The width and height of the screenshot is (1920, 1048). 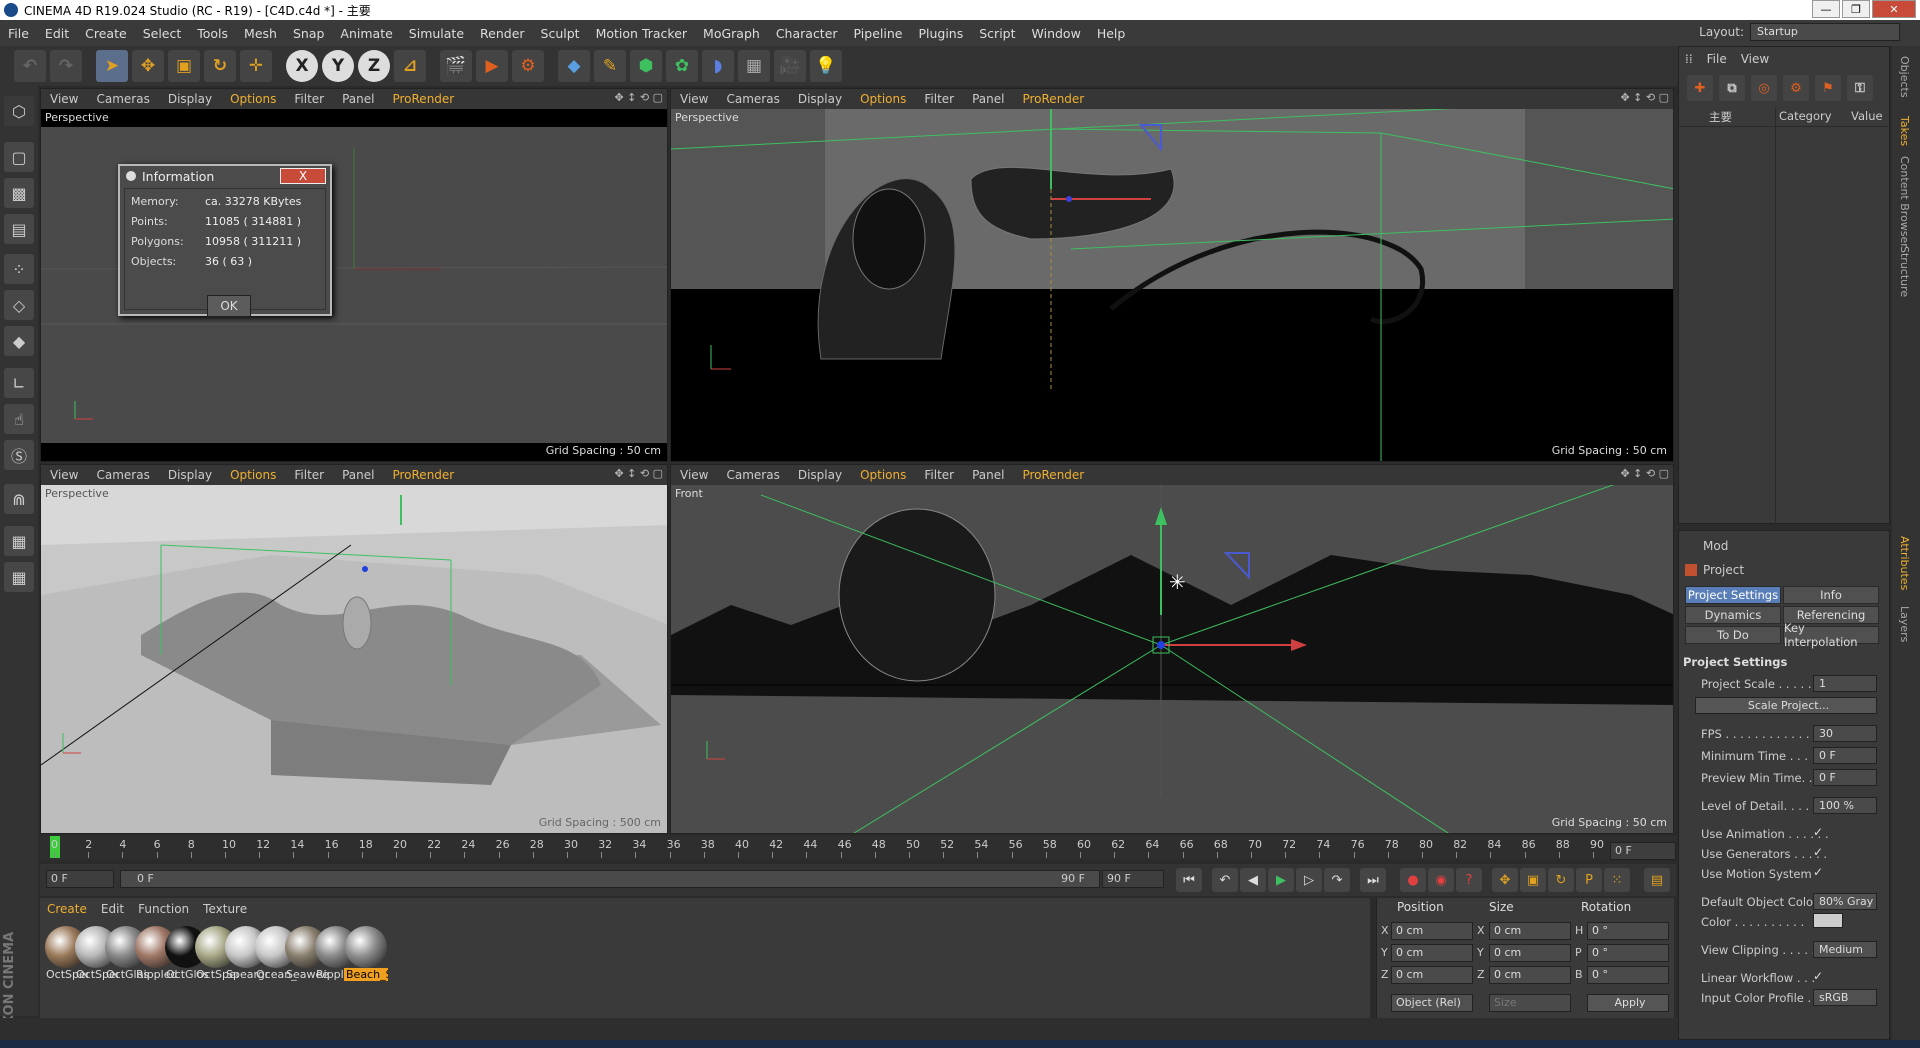 I want to click on view-clipping-dropdown: Medium, so click(x=1845, y=949).